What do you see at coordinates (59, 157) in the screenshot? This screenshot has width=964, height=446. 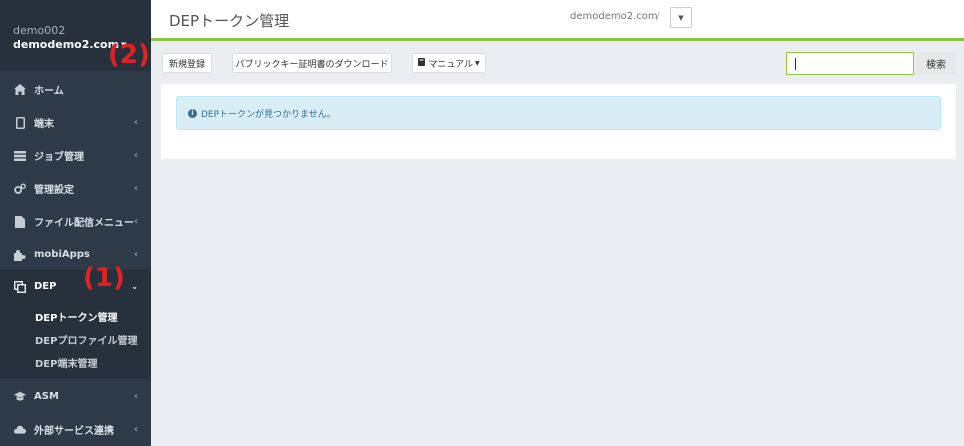 I see `sidebar-item-label: ジョブ管理` at bounding box center [59, 157].